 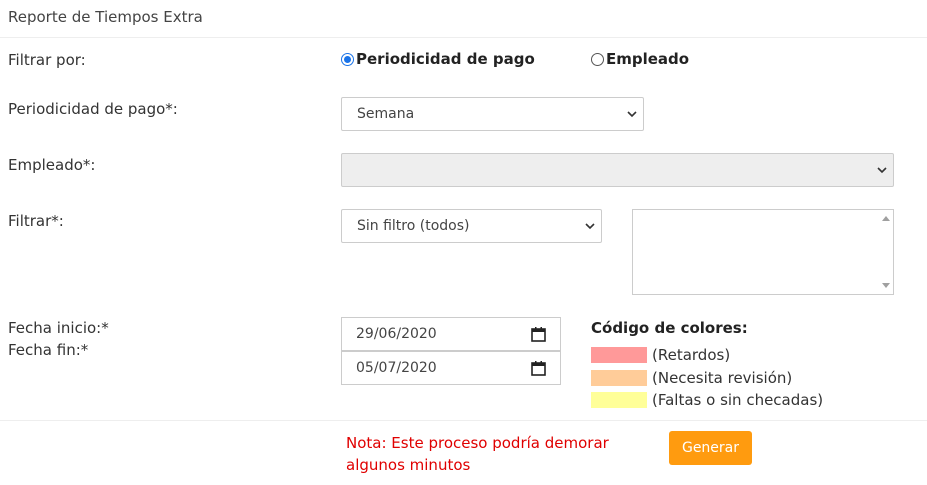 I want to click on legend-item-review: (Necesita revisión), so click(x=691, y=378).